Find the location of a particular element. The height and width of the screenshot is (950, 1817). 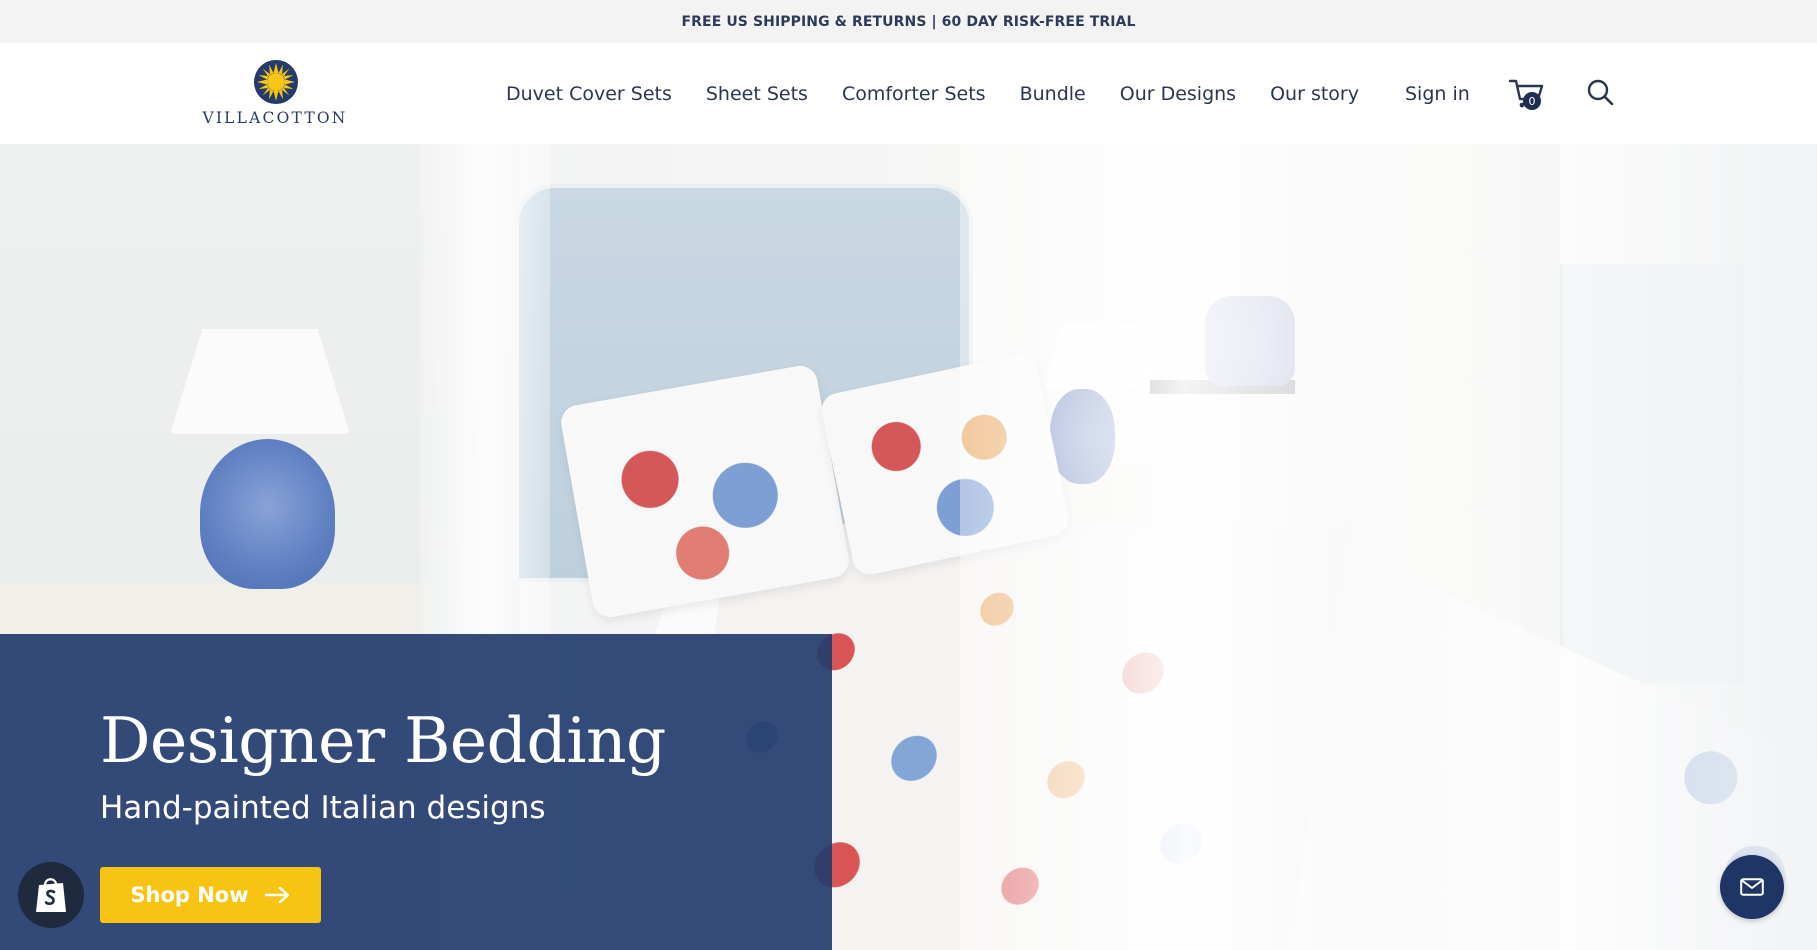

shop-now-button: Shop Now is located at coordinates (210, 895).